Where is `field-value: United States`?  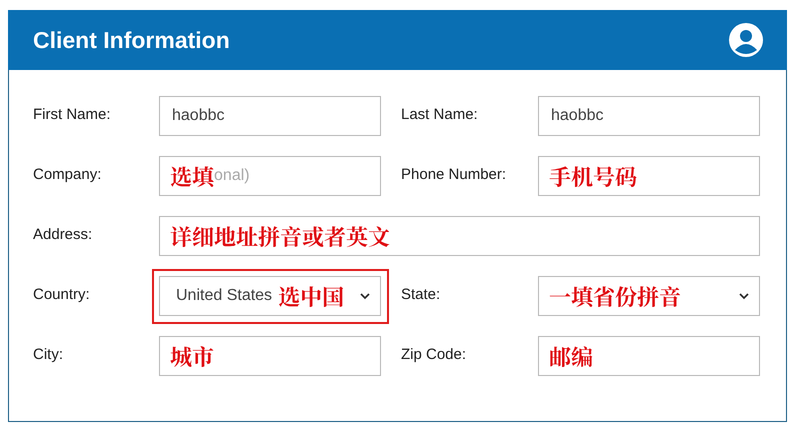 field-value: United States is located at coordinates (224, 296).